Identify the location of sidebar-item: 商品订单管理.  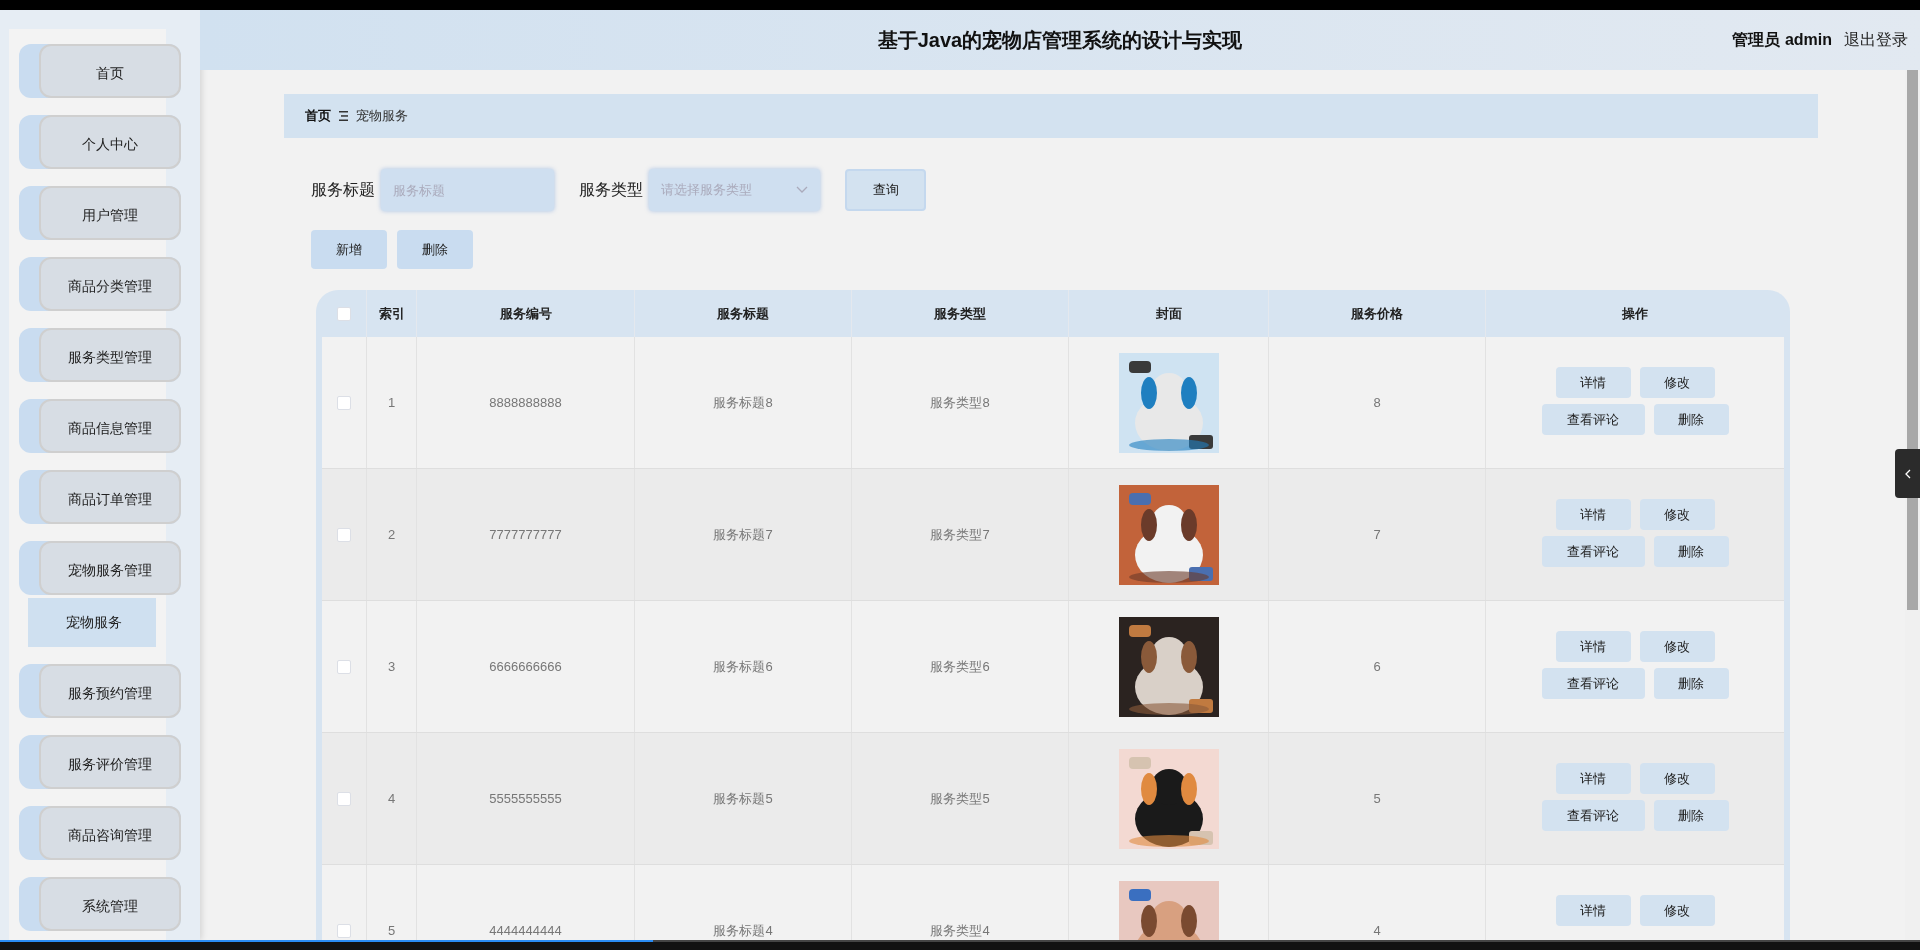
(100, 497).